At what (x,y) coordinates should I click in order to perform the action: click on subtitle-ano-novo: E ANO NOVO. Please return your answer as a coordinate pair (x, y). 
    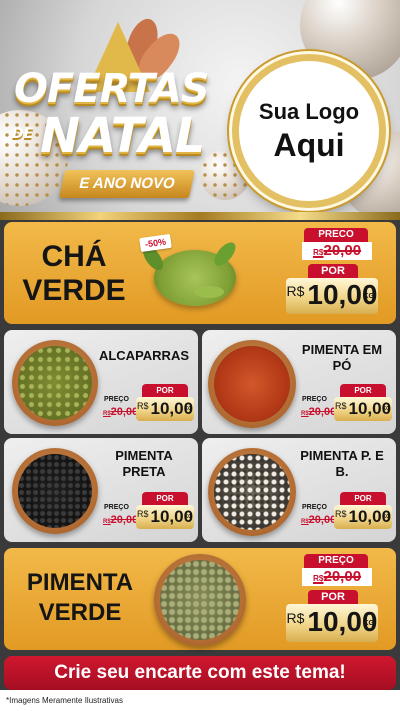
    Looking at the image, I should click on (127, 184).